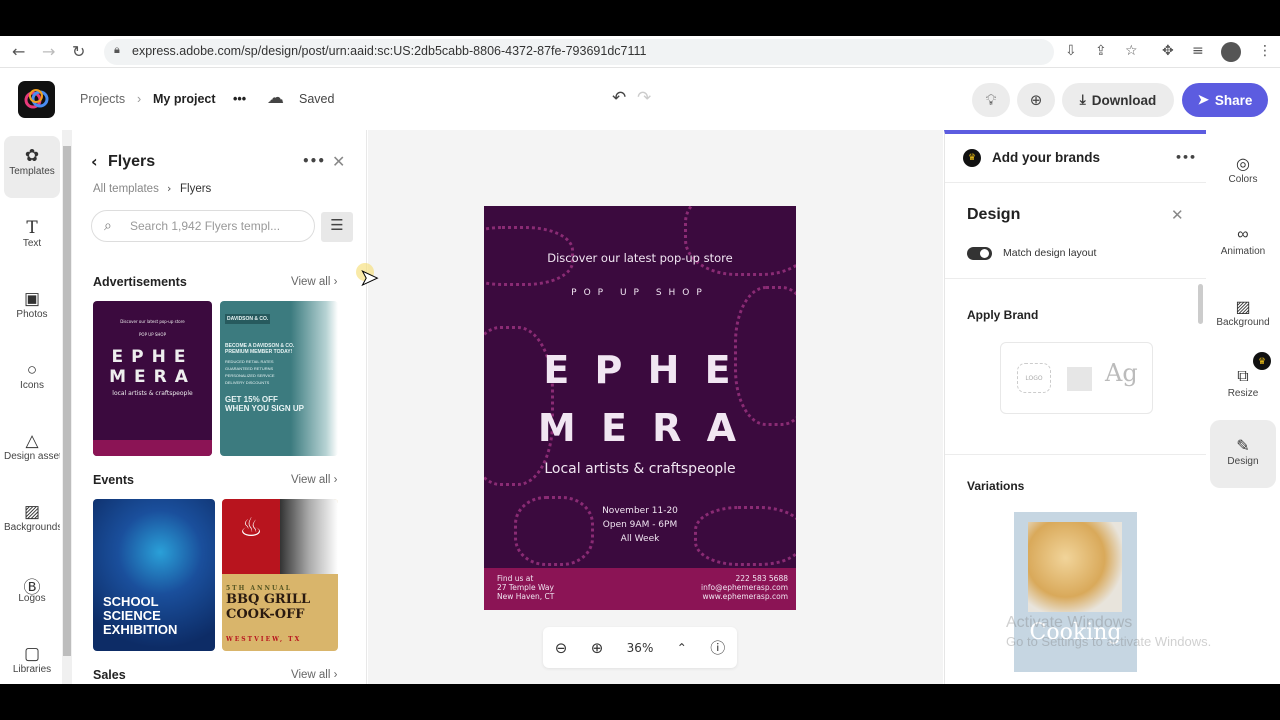  I want to click on install-icon: ⇩, so click(1071, 51).